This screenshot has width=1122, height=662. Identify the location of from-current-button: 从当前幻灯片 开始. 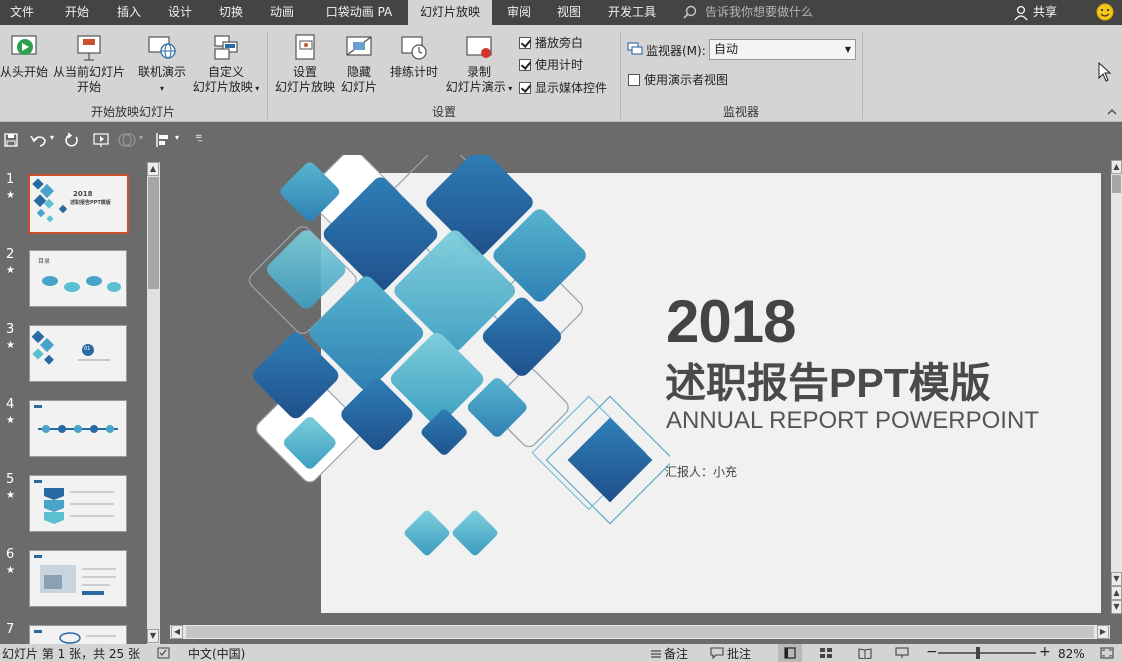
(89, 64).